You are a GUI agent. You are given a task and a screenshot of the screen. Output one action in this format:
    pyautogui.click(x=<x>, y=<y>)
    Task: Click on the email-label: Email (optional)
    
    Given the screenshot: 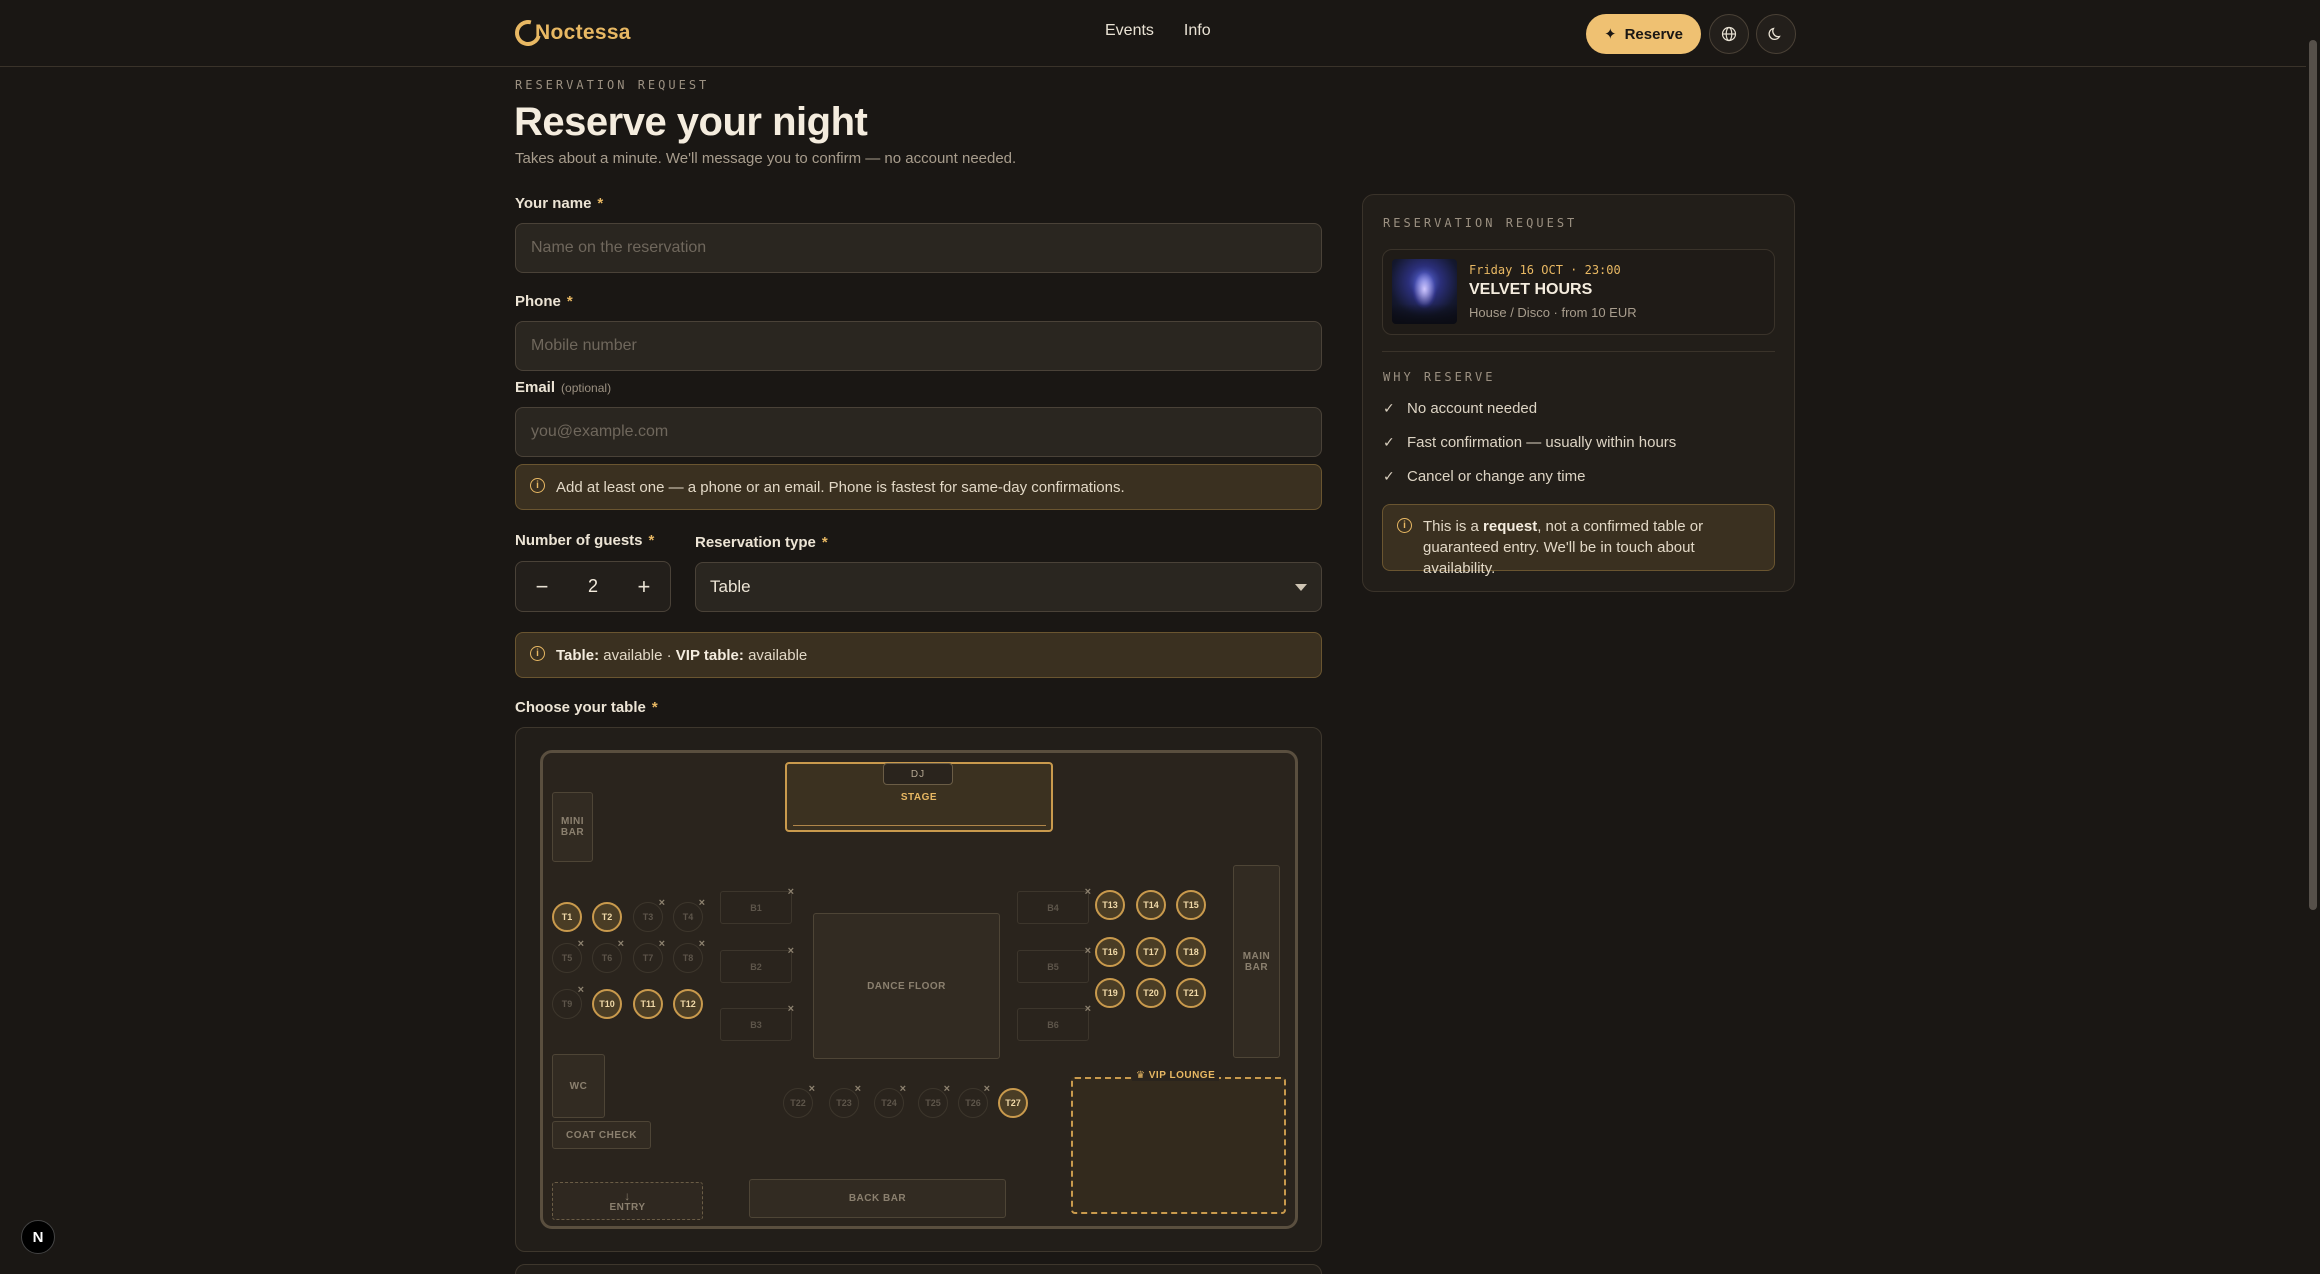 What is the action you would take?
    pyautogui.click(x=563, y=387)
    